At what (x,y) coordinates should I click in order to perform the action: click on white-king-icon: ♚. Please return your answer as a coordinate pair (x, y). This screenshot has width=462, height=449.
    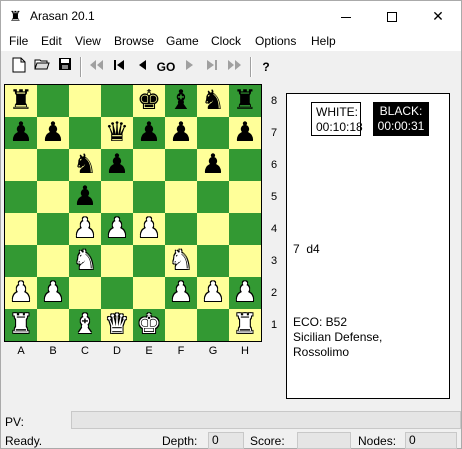
    Looking at the image, I should click on (149, 325).